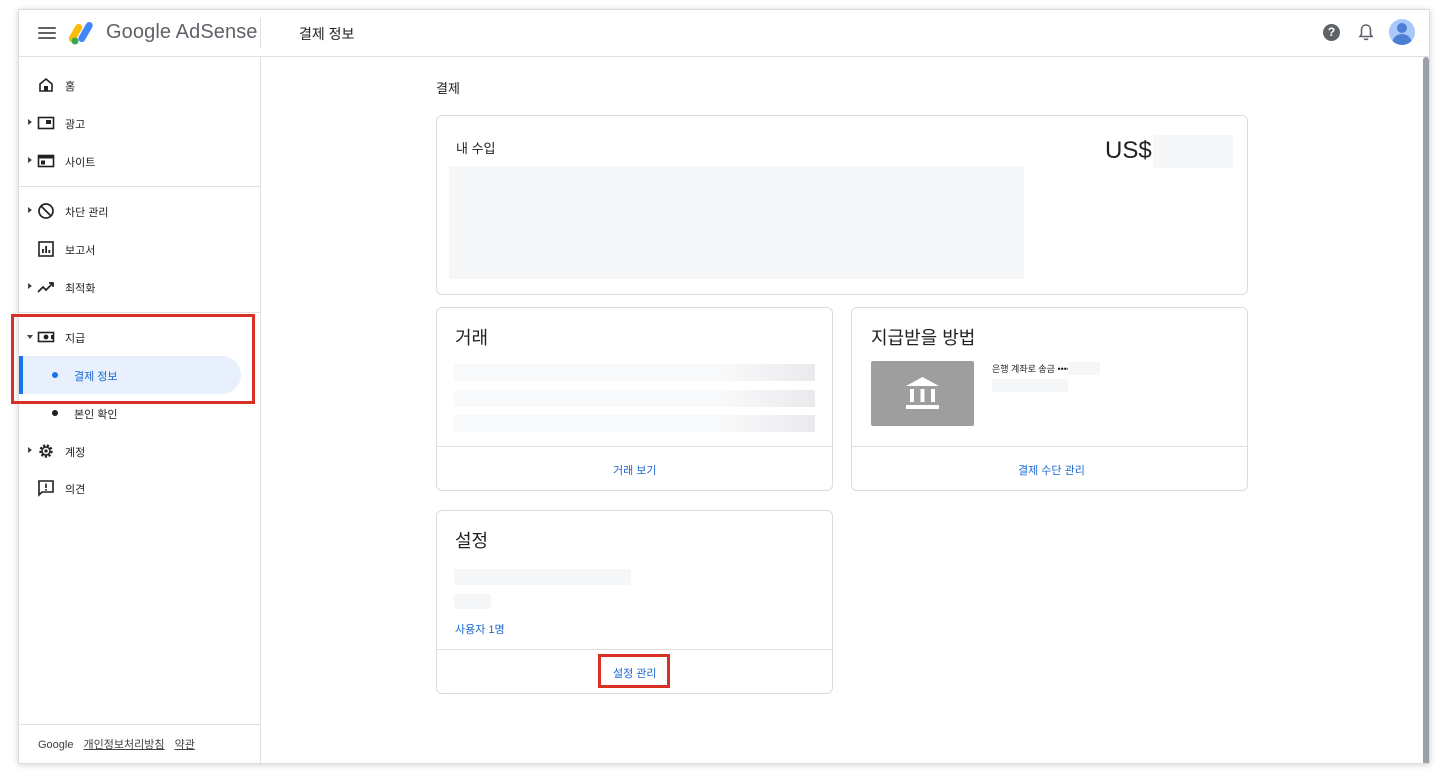 This screenshot has height=773, width=1439. Describe the element at coordinates (140, 123) in the screenshot. I see `sidebar-item-ads: 광고` at that location.